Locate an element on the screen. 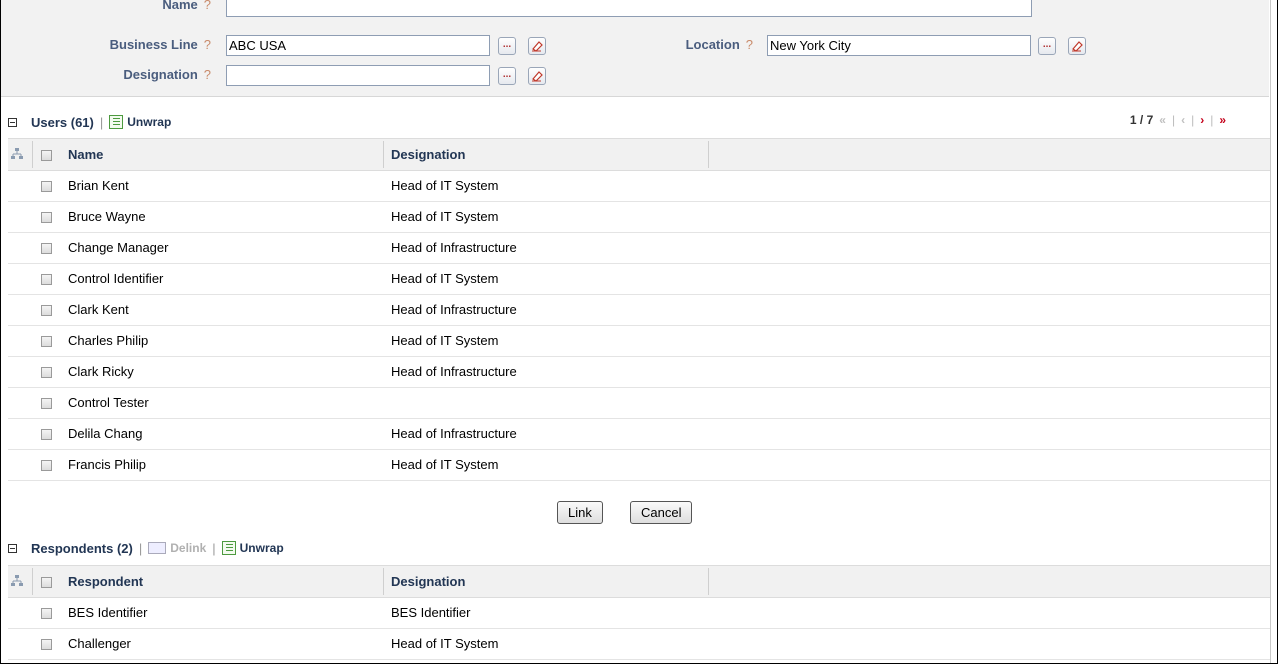 The width and height of the screenshot is (1278, 665). location-clear-button is located at coordinates (1077, 46).